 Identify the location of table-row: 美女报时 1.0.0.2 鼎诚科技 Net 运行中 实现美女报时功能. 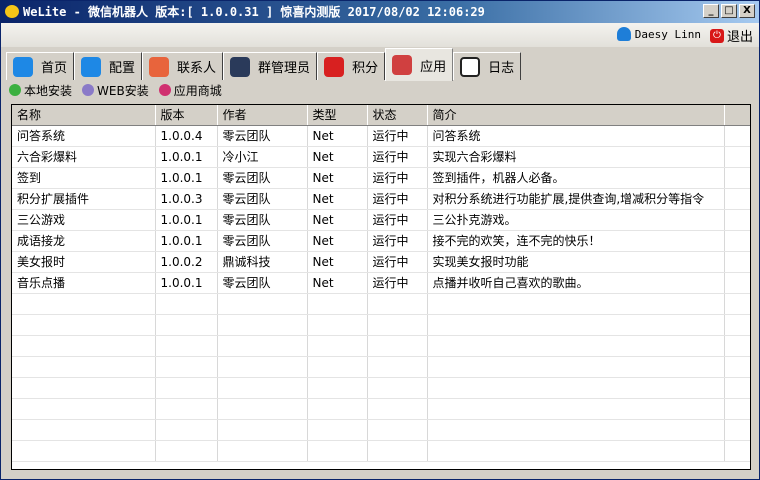
(381, 262).